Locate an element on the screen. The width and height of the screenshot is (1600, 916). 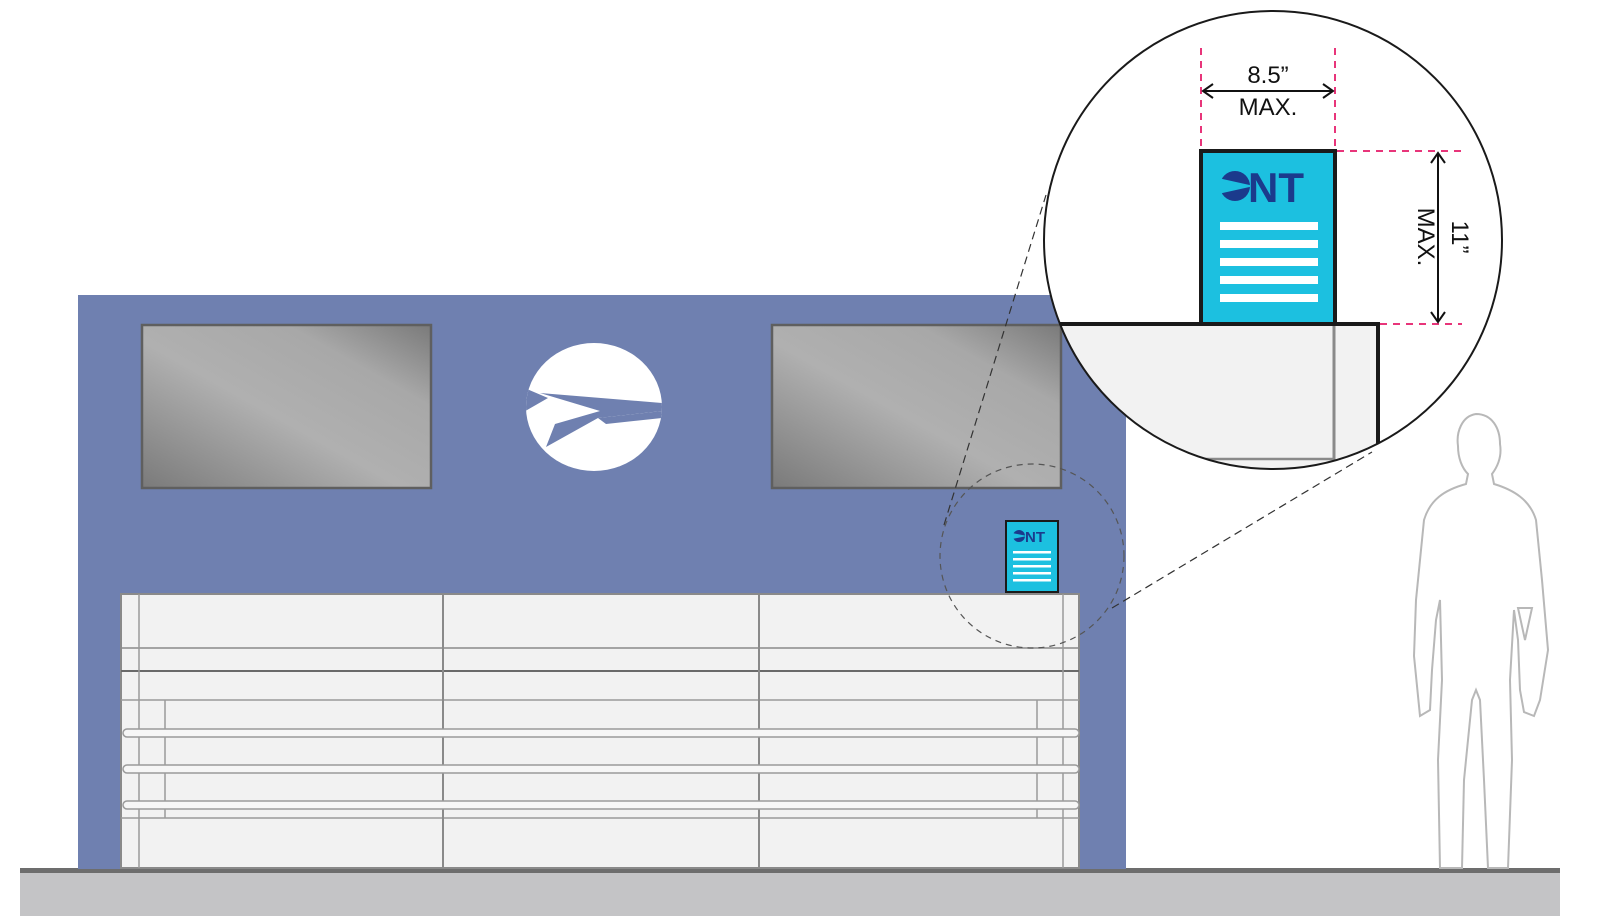
width-dimension-value: 8.5” is located at coordinates (1267, 75).